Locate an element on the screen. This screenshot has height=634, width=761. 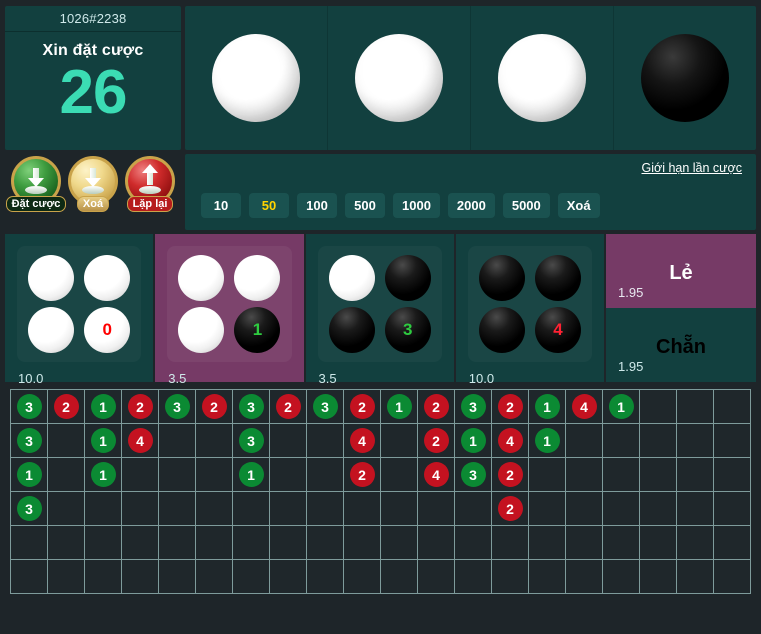
bet-ball-2-3: 3 is located at coordinates (407, 330).